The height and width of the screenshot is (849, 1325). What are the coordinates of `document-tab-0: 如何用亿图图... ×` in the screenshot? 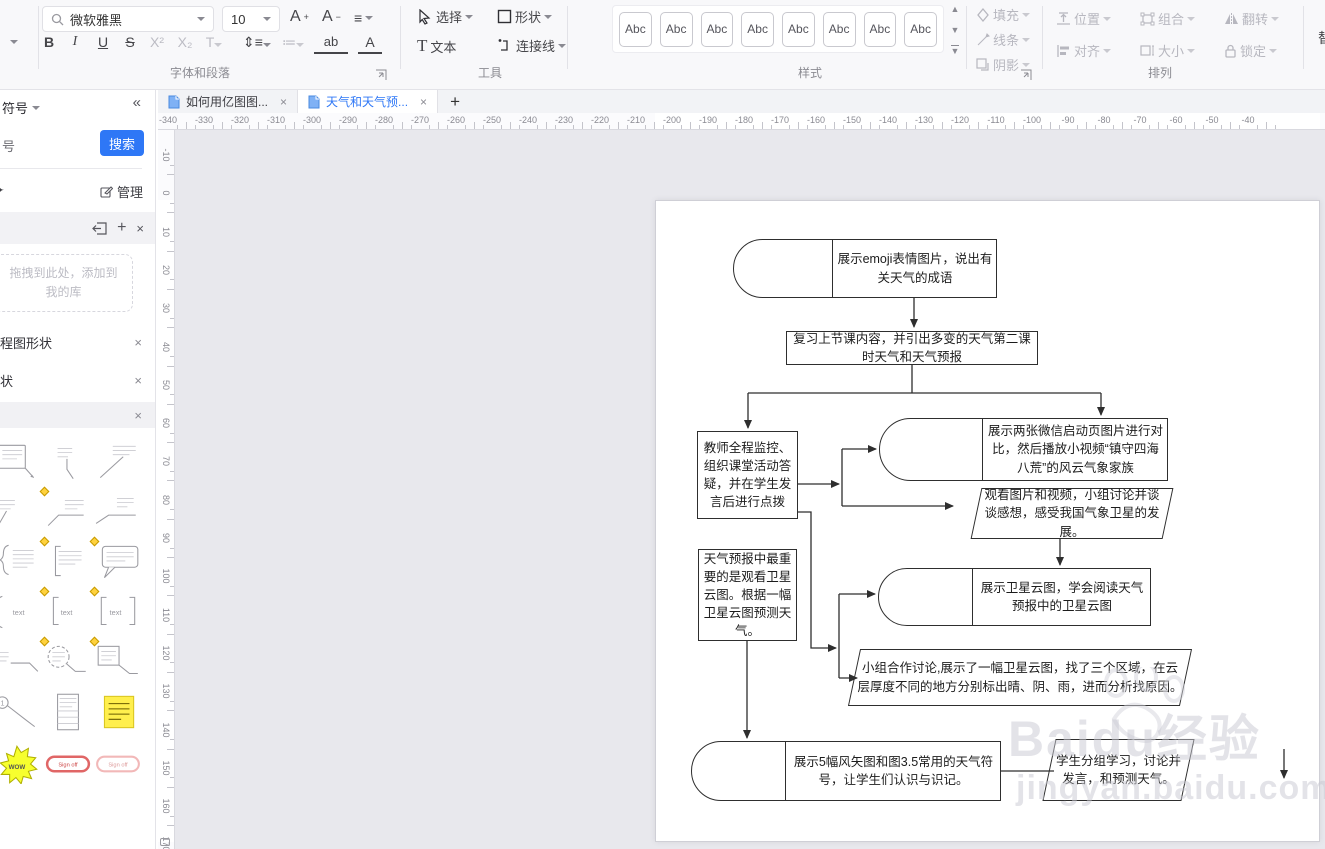 It's located at (228, 101).